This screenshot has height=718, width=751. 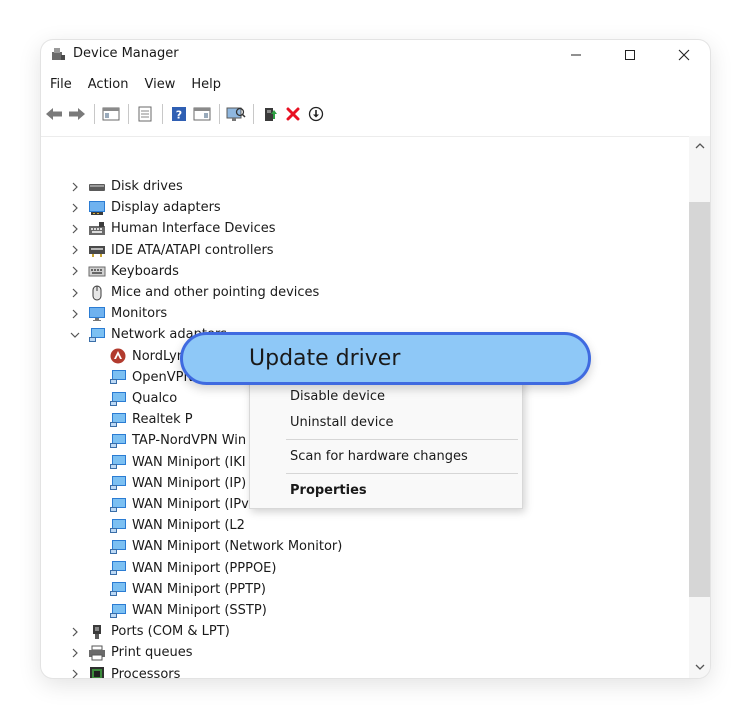 What do you see at coordinates (189, 462) in the screenshot?
I see `tree-item-label: WAN Miniport (IKI` at bounding box center [189, 462].